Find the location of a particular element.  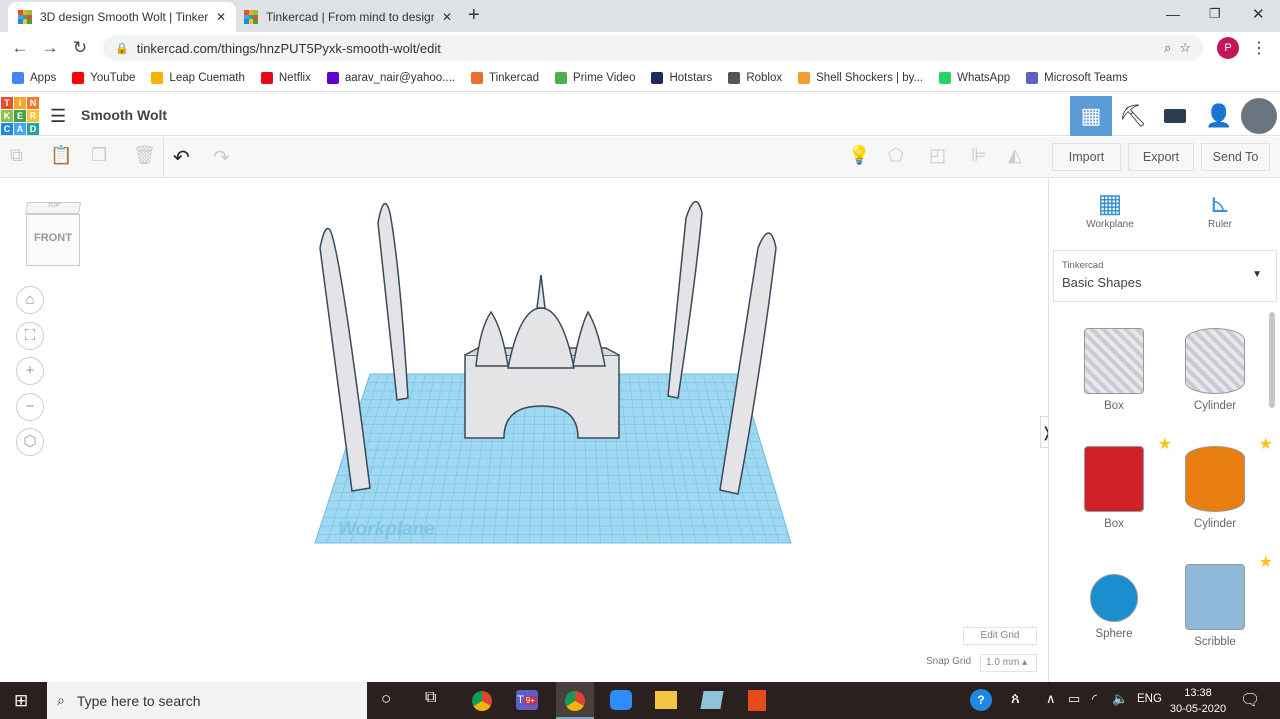

duplicate-icon: ❐ is located at coordinates (99, 155).